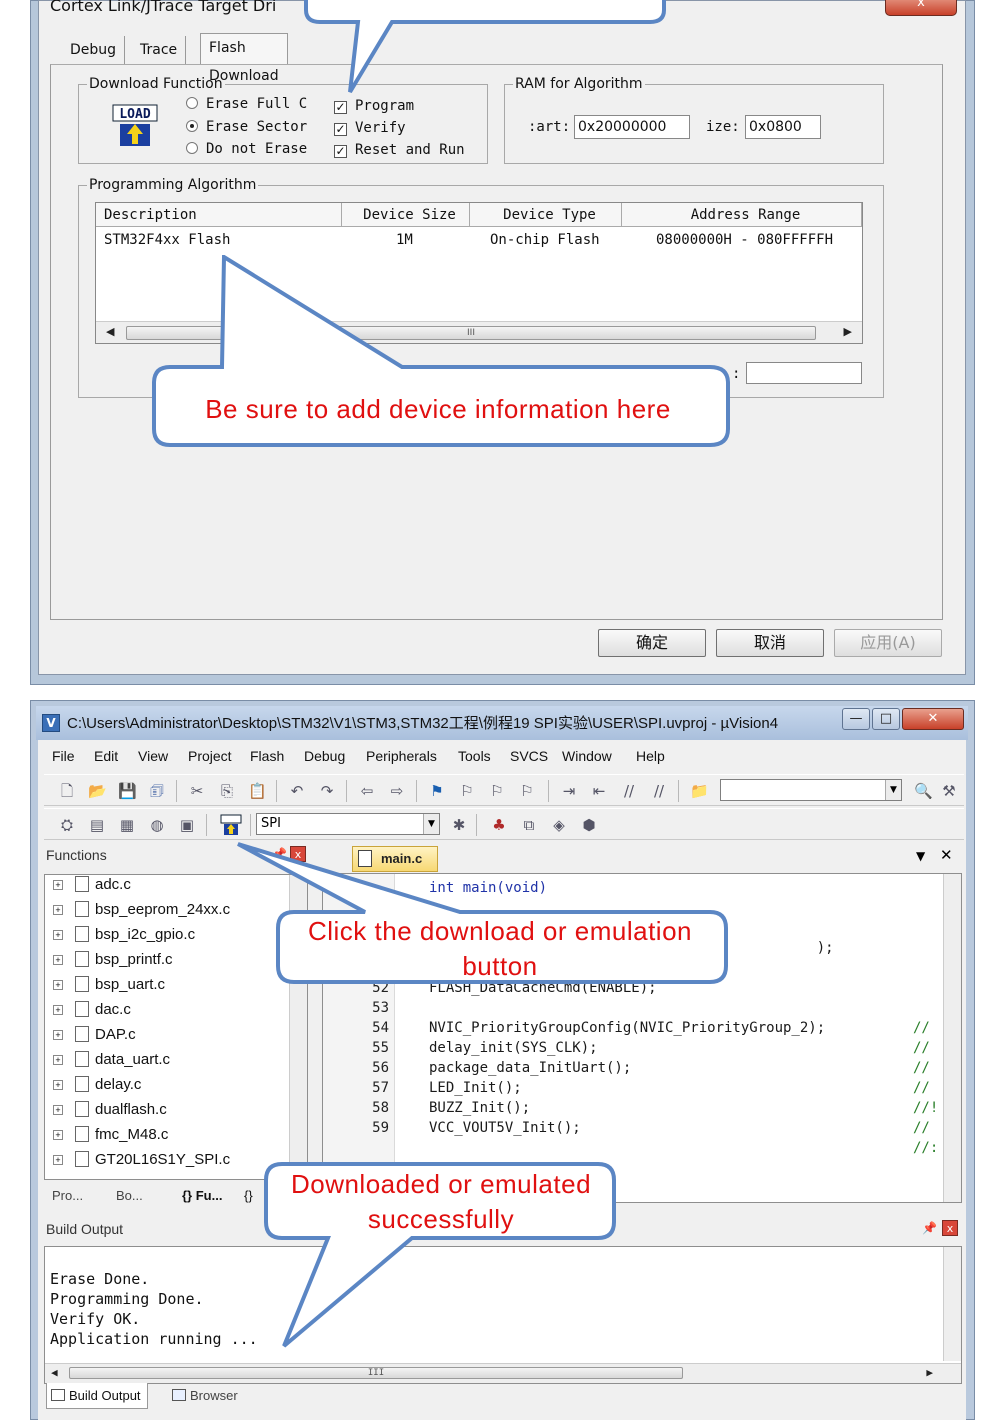 This screenshot has height=1420, width=1000. What do you see at coordinates (474, 756) in the screenshot?
I see `menu-tools: Tools` at bounding box center [474, 756].